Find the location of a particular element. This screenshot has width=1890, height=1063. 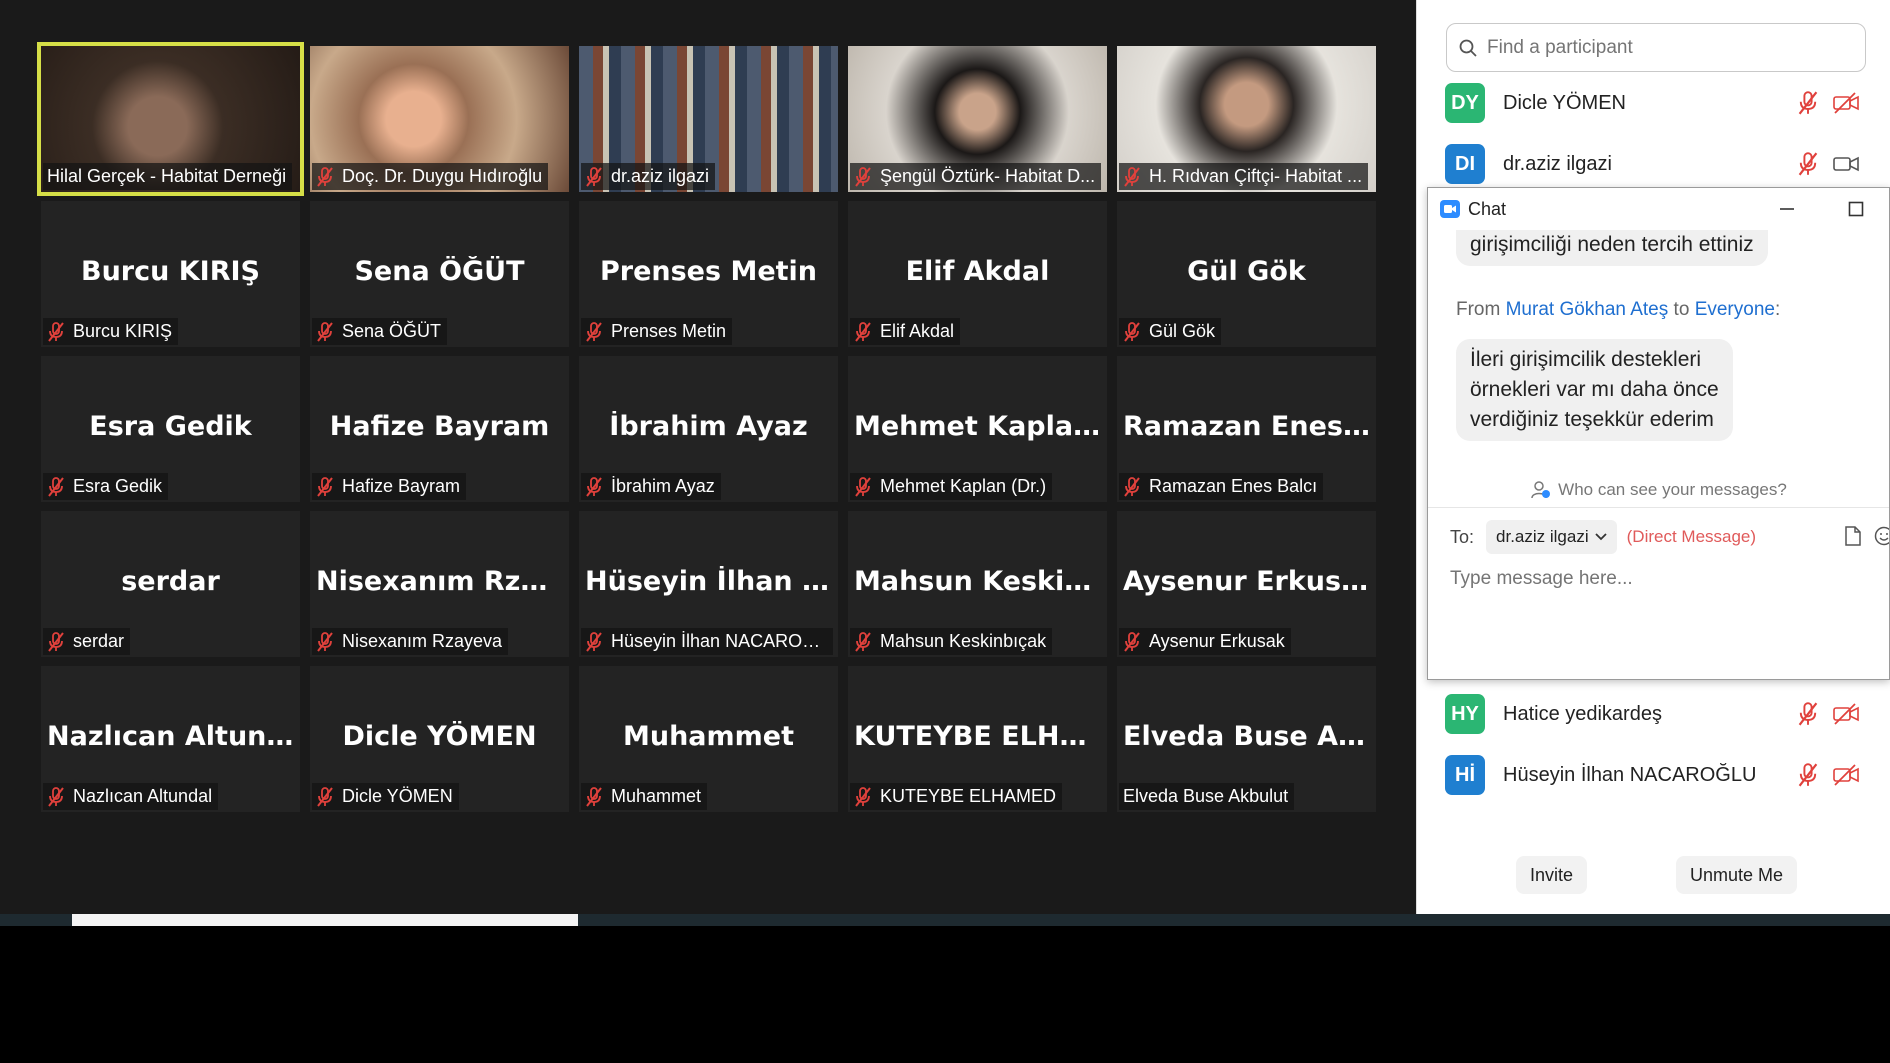

tile-name-label: dr.aziz ilgazi is located at coordinates (648, 176).